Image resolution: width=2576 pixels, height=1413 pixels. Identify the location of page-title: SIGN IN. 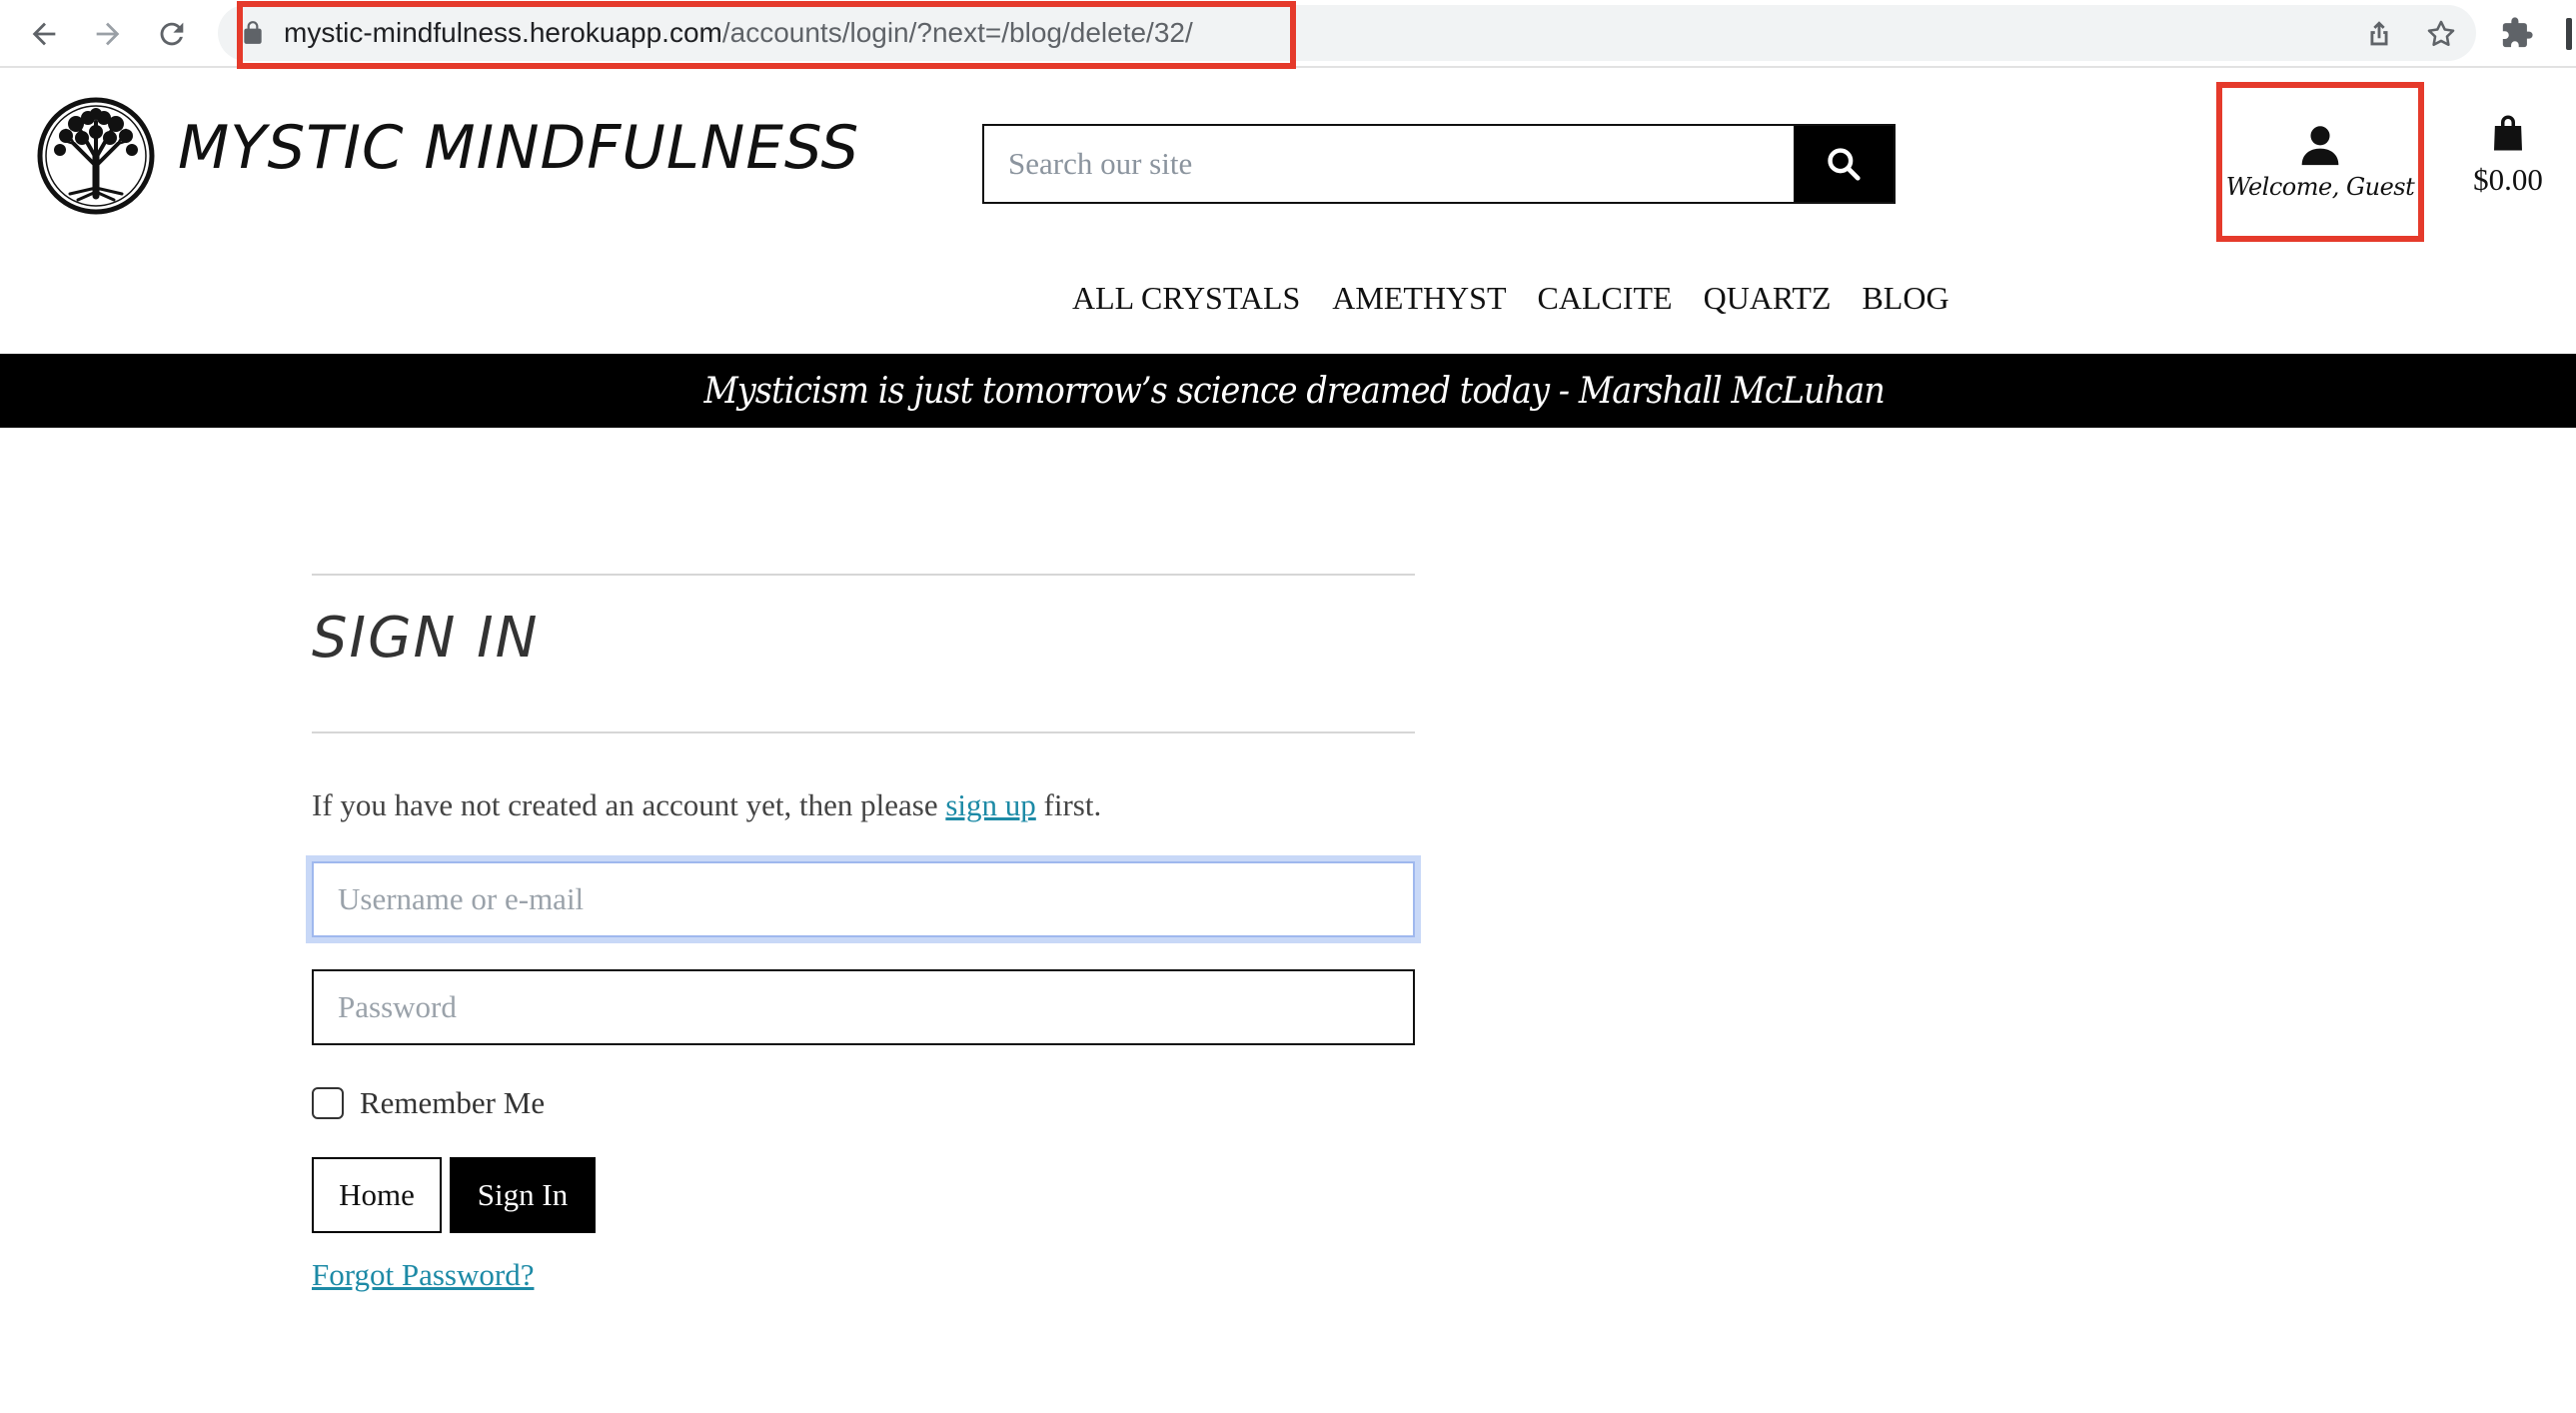
(426, 639).